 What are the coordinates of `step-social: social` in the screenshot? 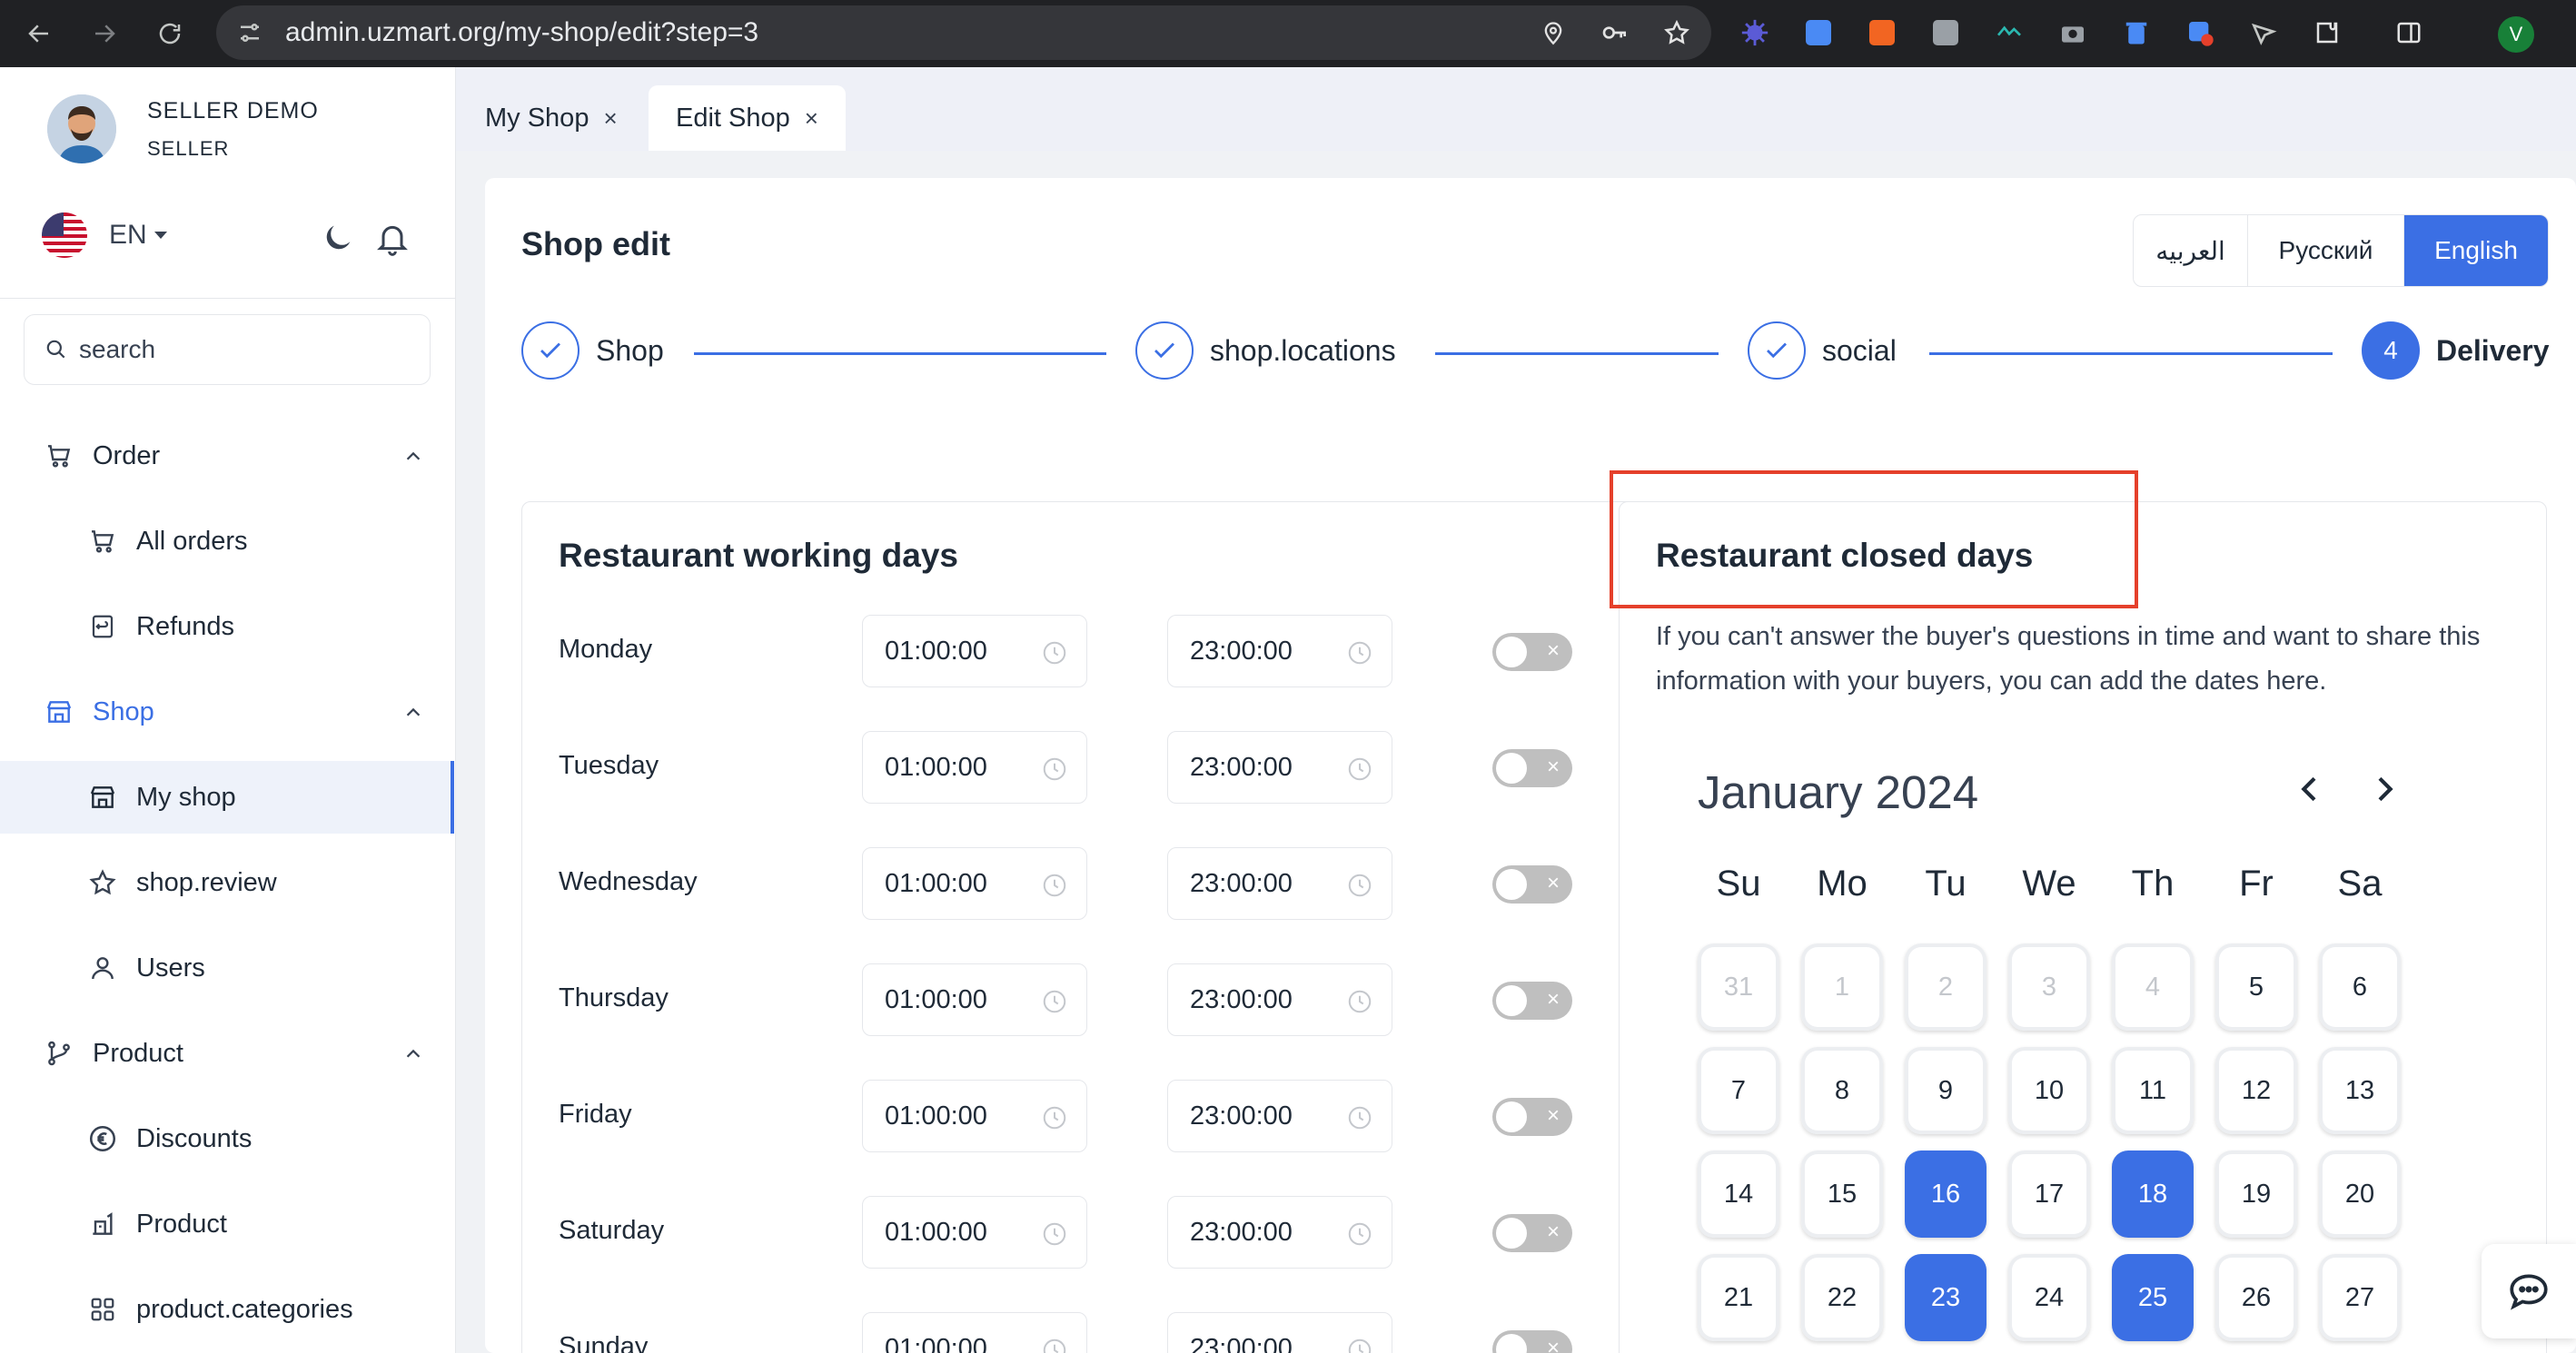 It's located at (1822, 350).